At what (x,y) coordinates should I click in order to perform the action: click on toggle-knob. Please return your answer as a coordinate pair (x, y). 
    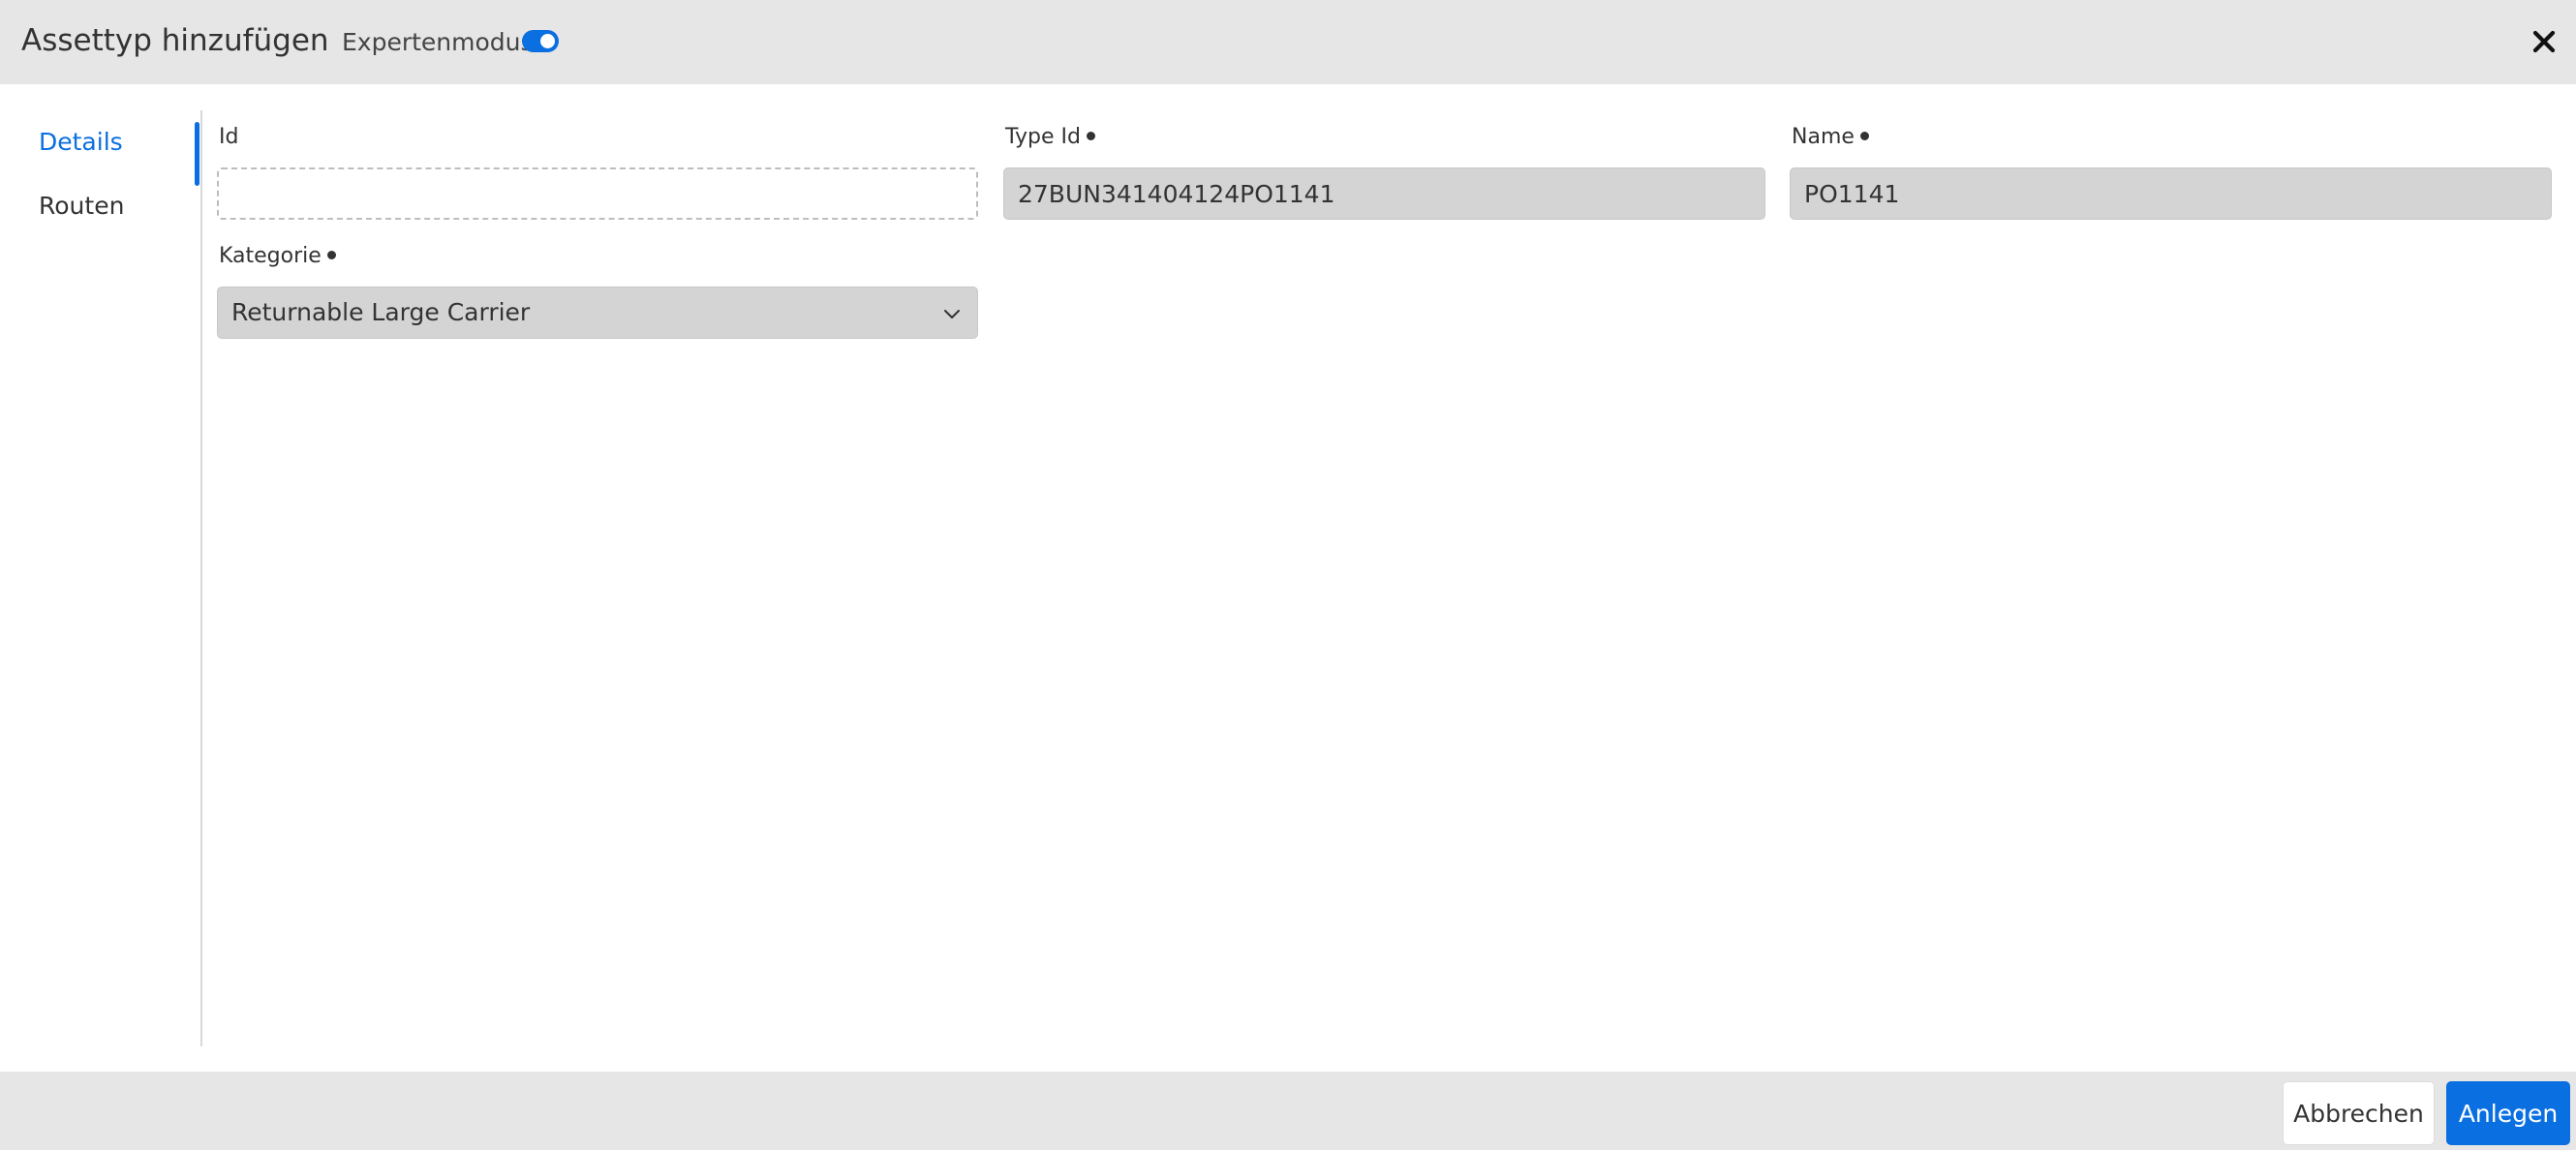
    Looking at the image, I should click on (547, 41).